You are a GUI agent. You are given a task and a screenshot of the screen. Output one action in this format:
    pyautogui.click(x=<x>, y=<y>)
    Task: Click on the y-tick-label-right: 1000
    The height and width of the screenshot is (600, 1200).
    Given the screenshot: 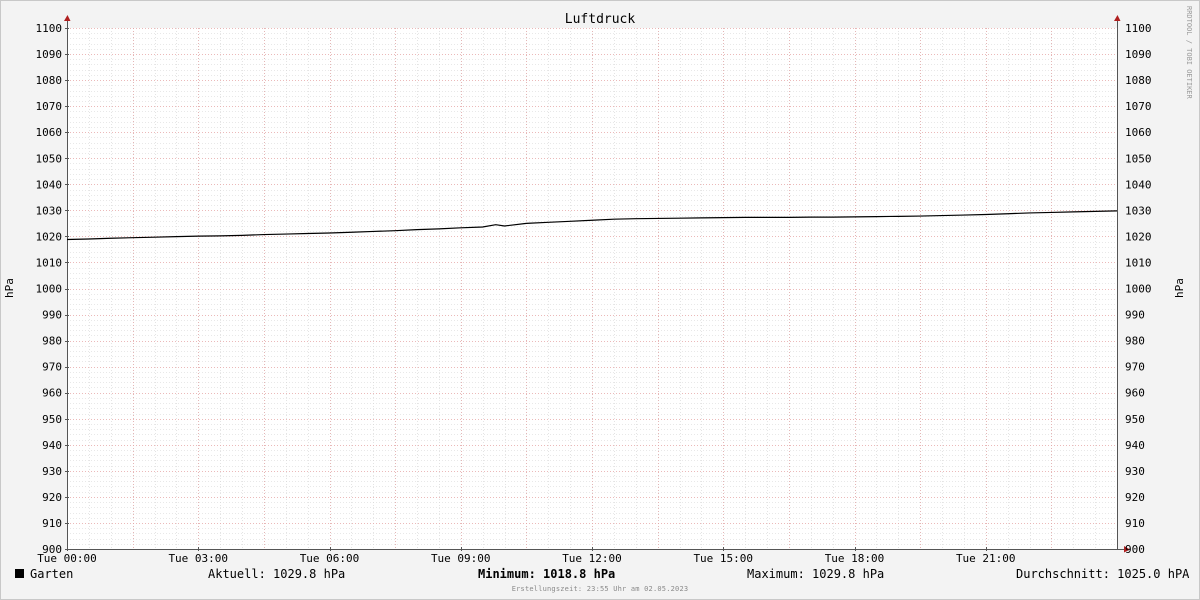 What is the action you would take?
    pyautogui.click(x=1138, y=289)
    